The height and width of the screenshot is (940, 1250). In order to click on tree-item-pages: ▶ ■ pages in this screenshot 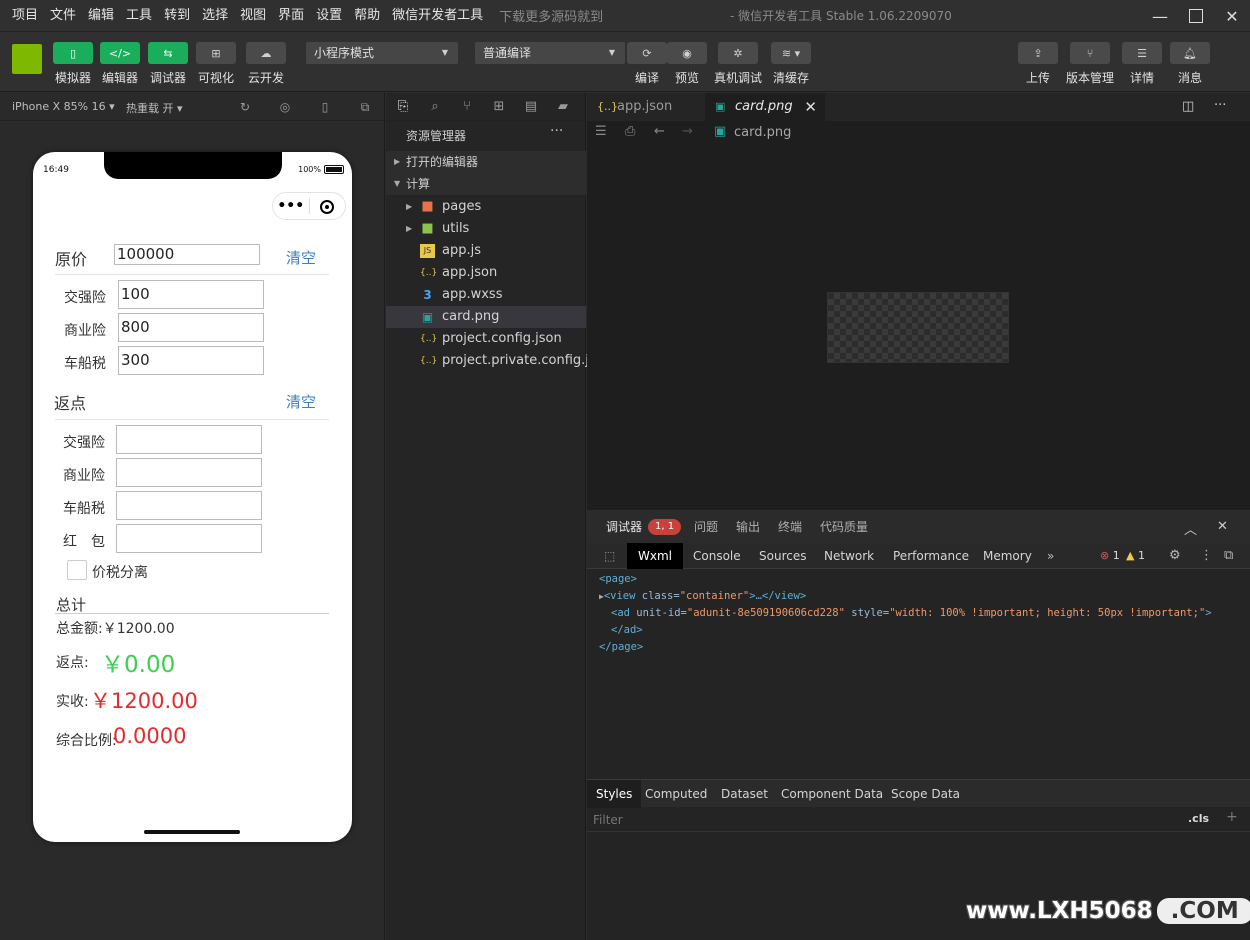, I will do `click(486, 207)`.